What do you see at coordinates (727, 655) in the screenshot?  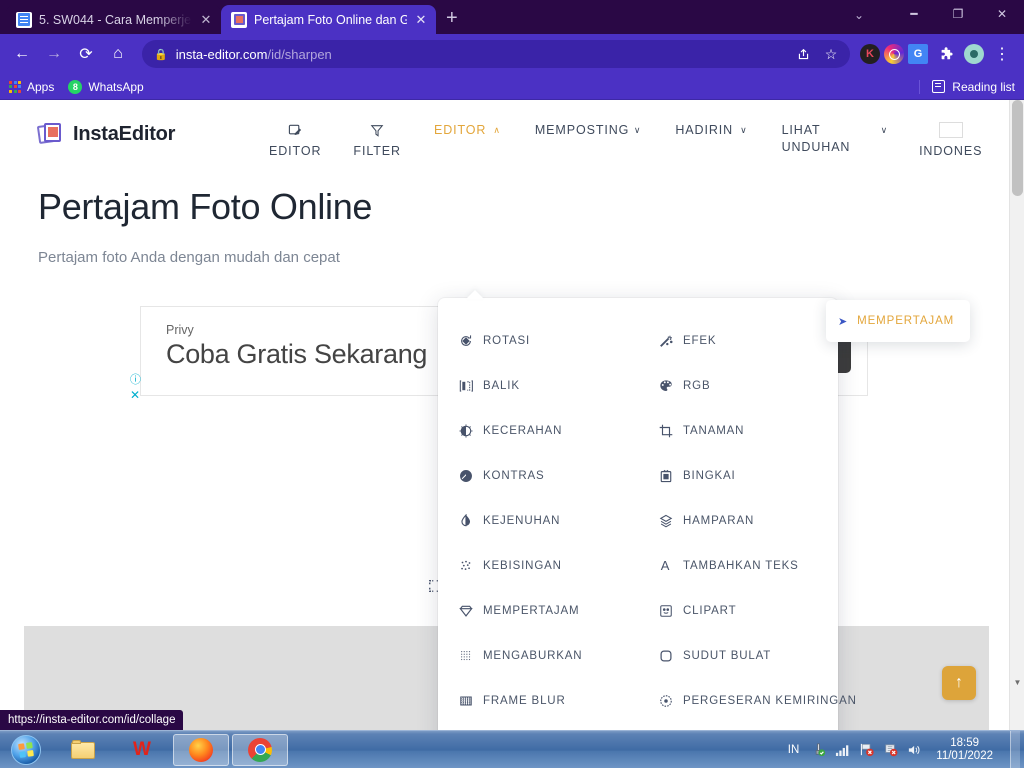 I see `menu-item-label: SUDUT BULAT` at bounding box center [727, 655].